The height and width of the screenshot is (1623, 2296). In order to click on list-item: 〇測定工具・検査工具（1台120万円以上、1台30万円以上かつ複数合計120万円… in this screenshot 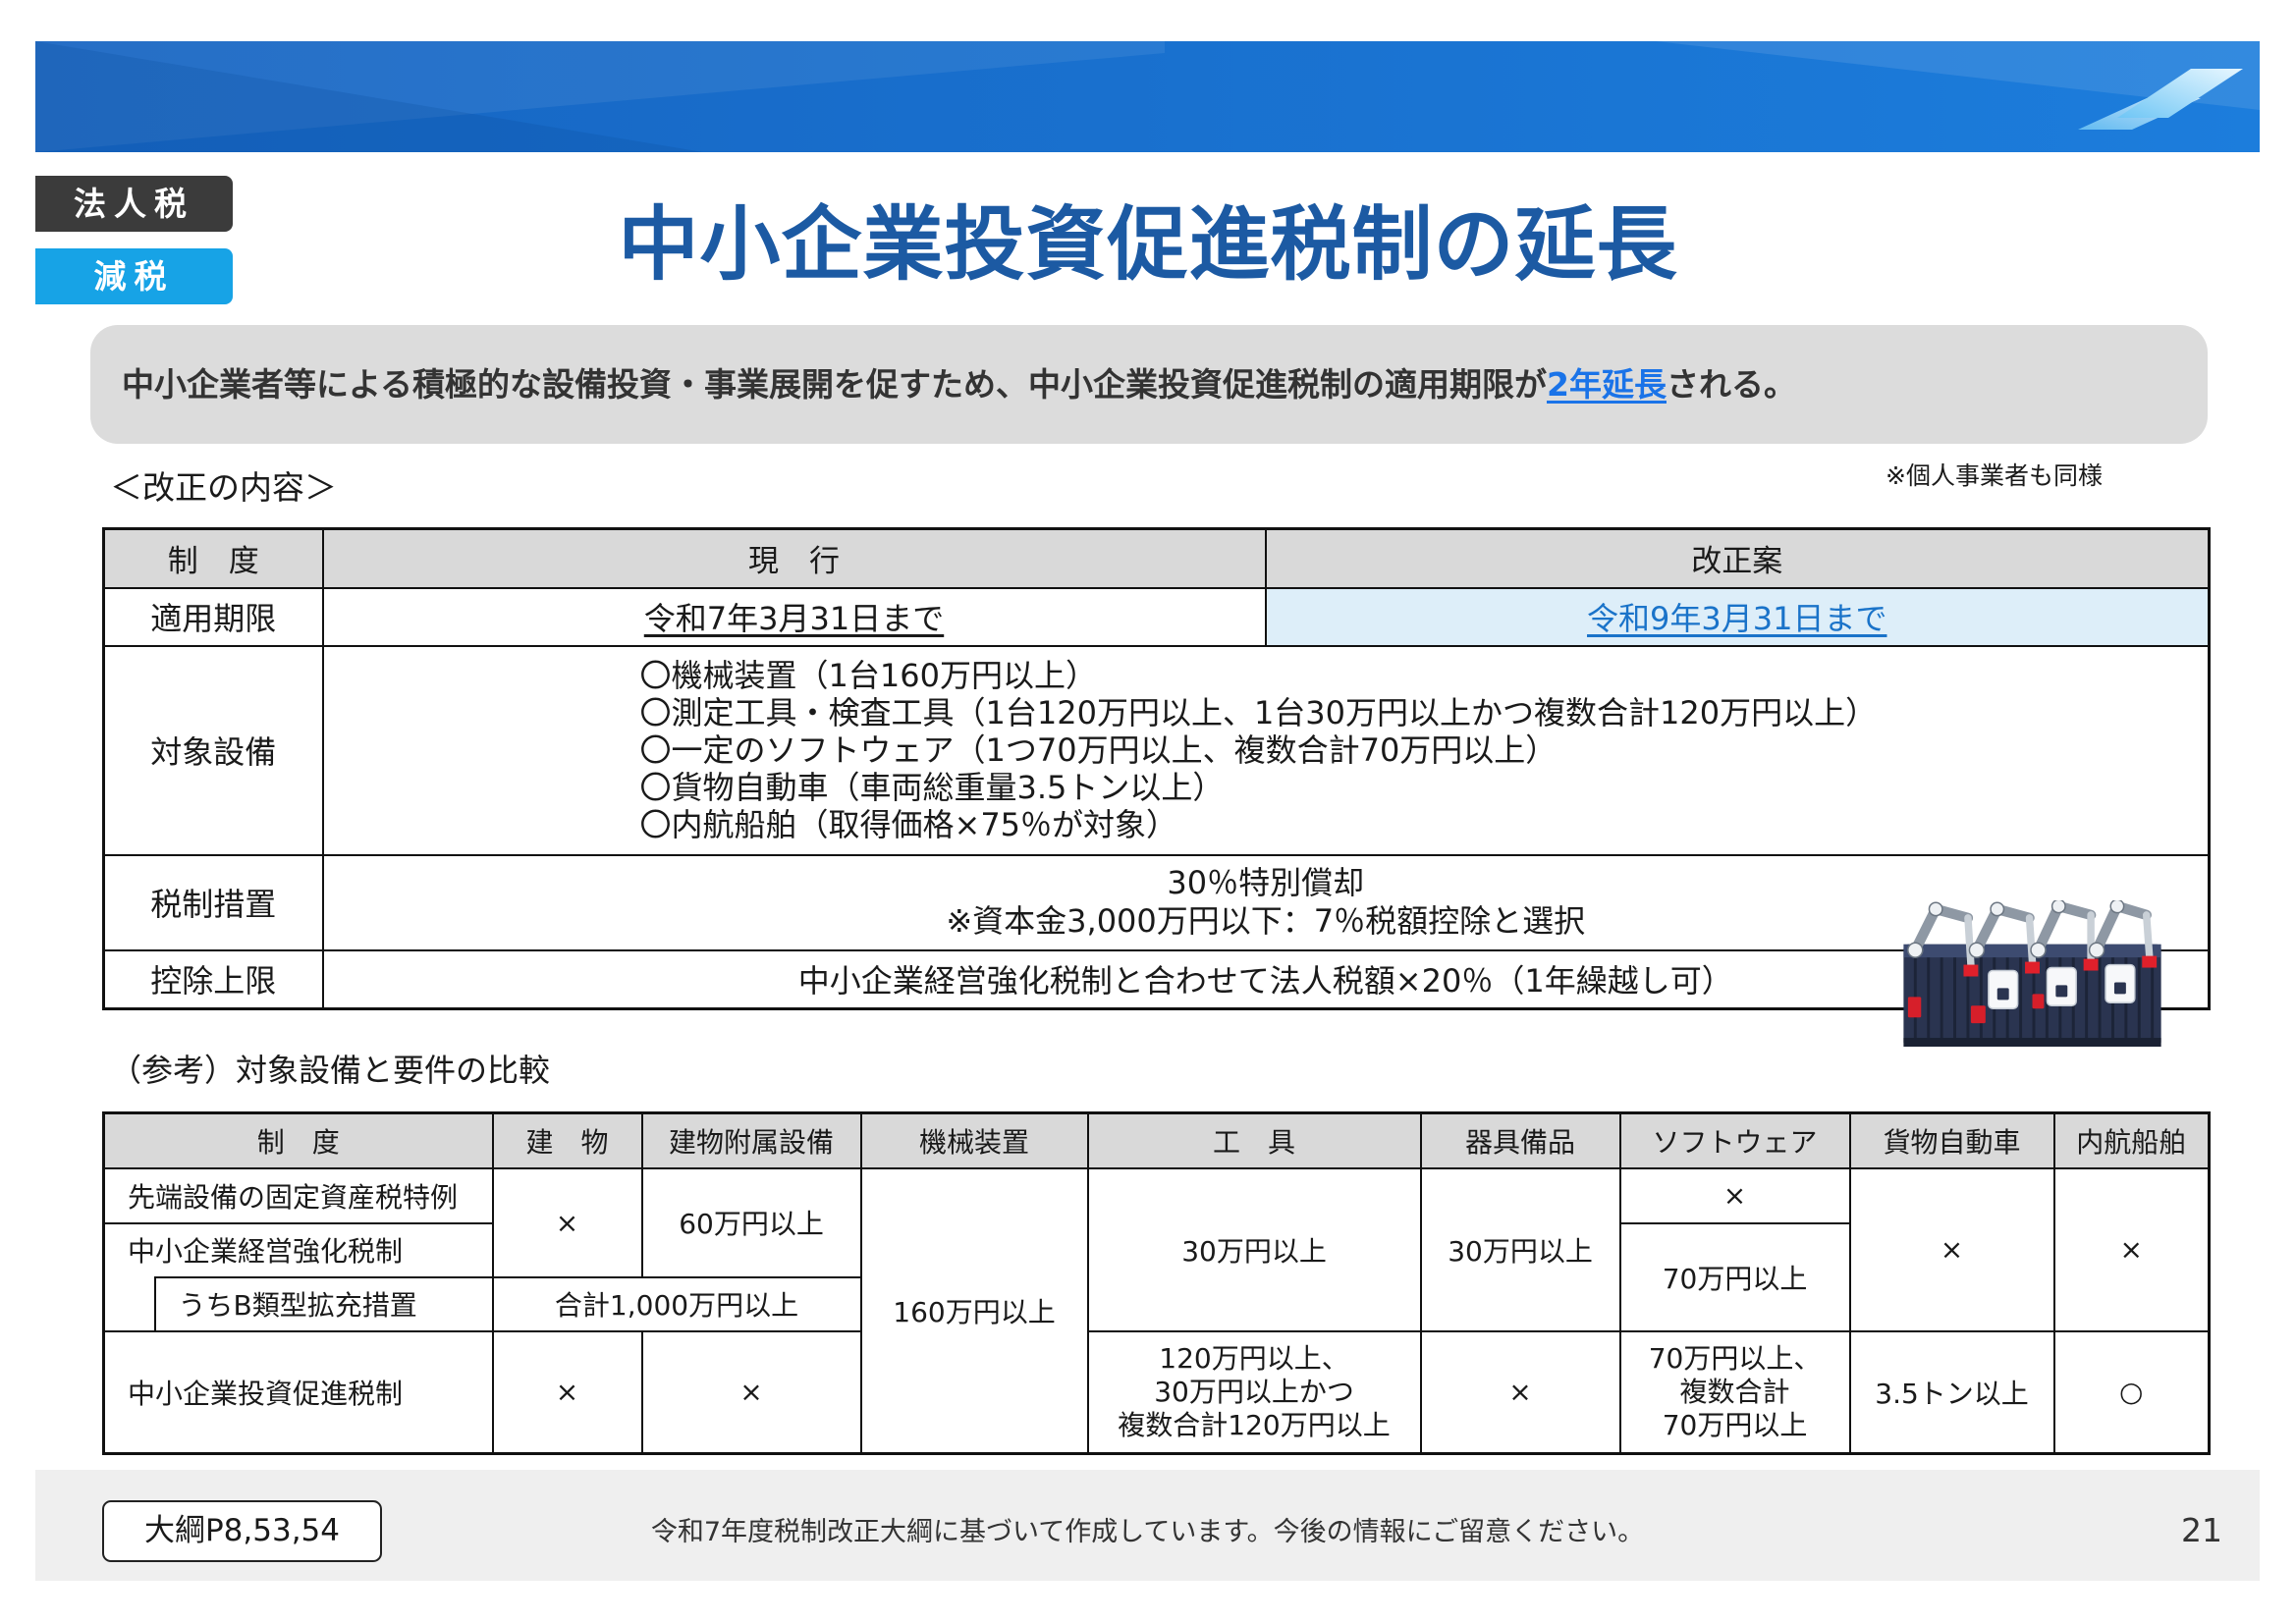, I will do `click(1258, 712)`.